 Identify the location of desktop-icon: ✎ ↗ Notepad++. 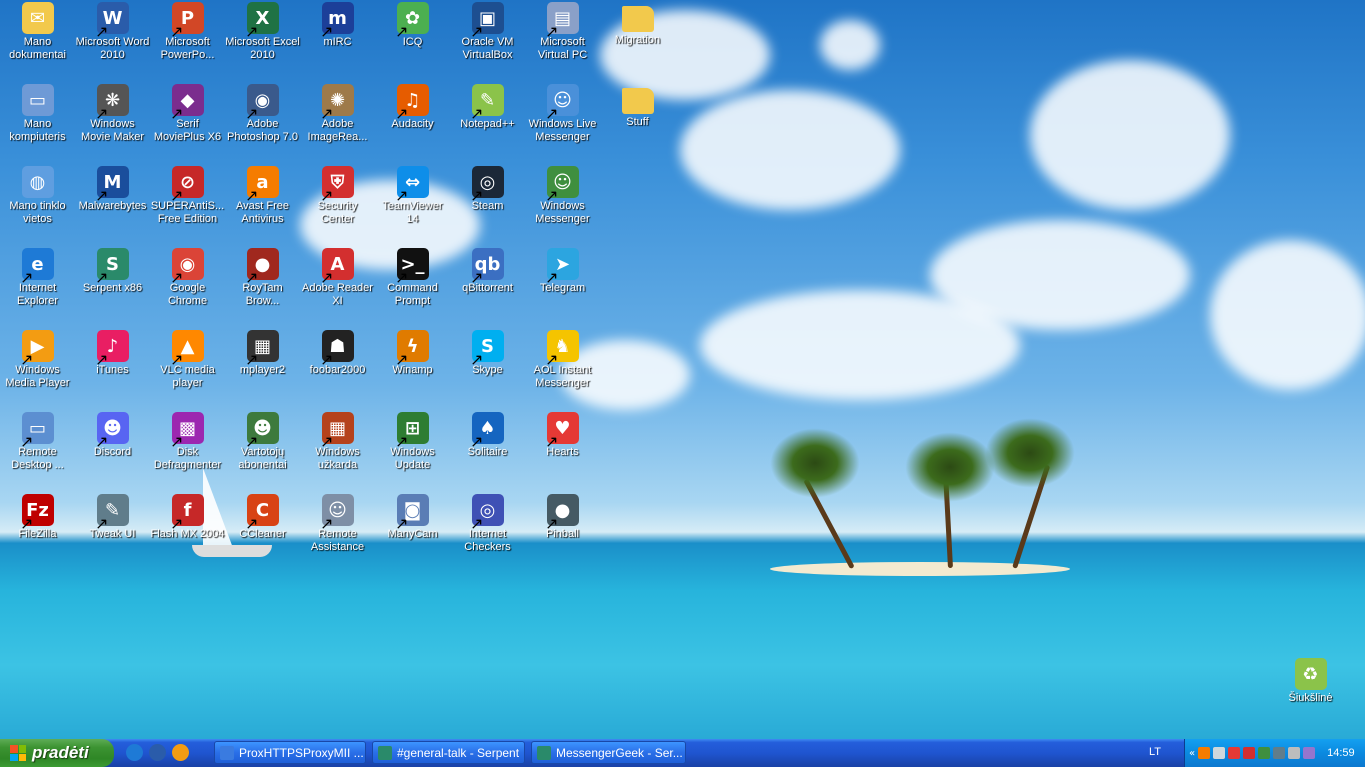
(487, 123).